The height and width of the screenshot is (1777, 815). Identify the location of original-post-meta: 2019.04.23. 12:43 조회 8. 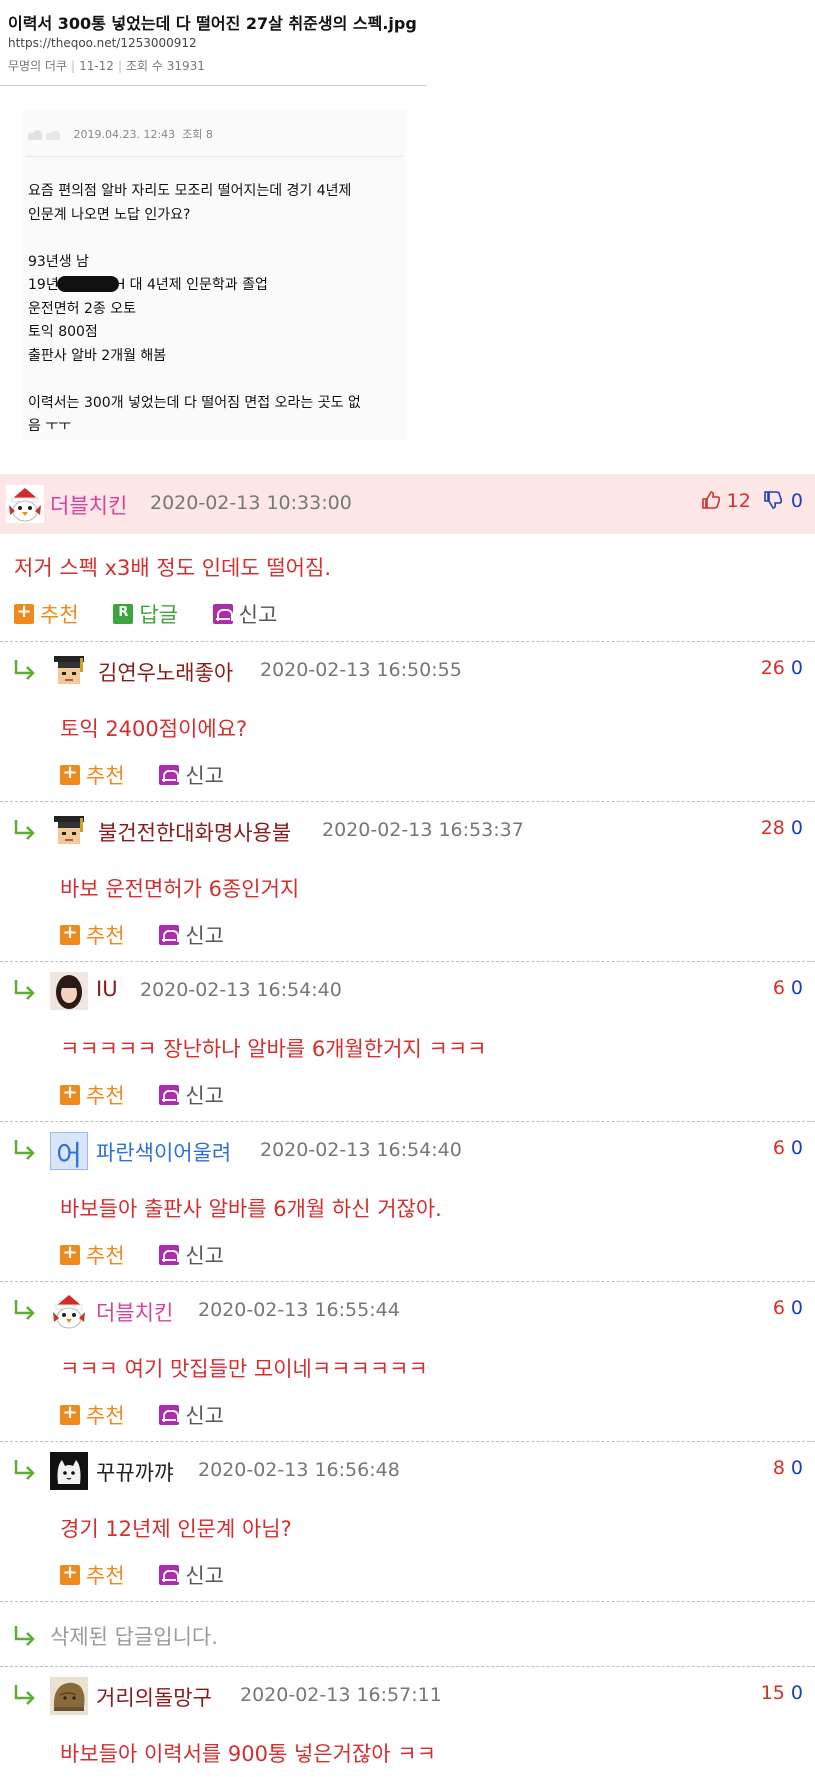
(119, 134).